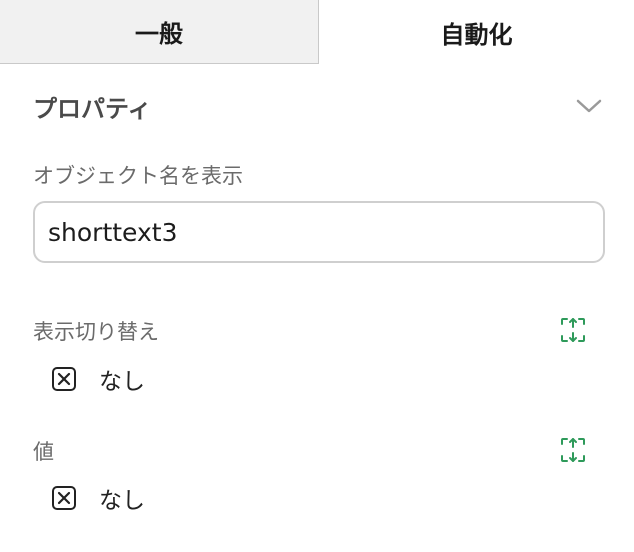 This screenshot has height=552, width=634. I want to click on display-toggle-value-text: なし, so click(122, 382).